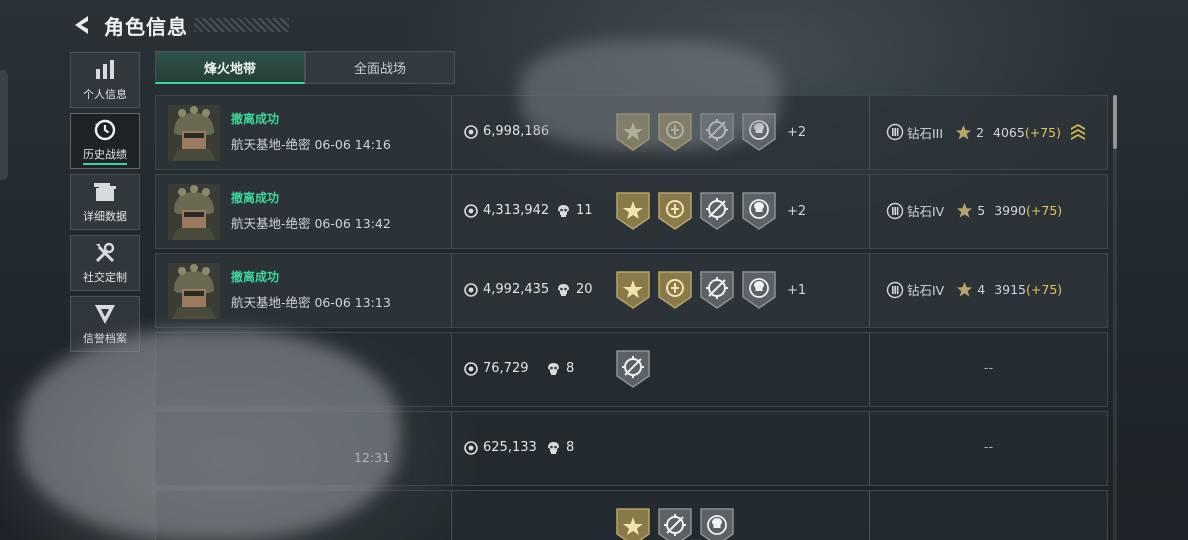  What do you see at coordinates (506, 131) in the screenshot?
I see `loot-value: 6,998,186` at bounding box center [506, 131].